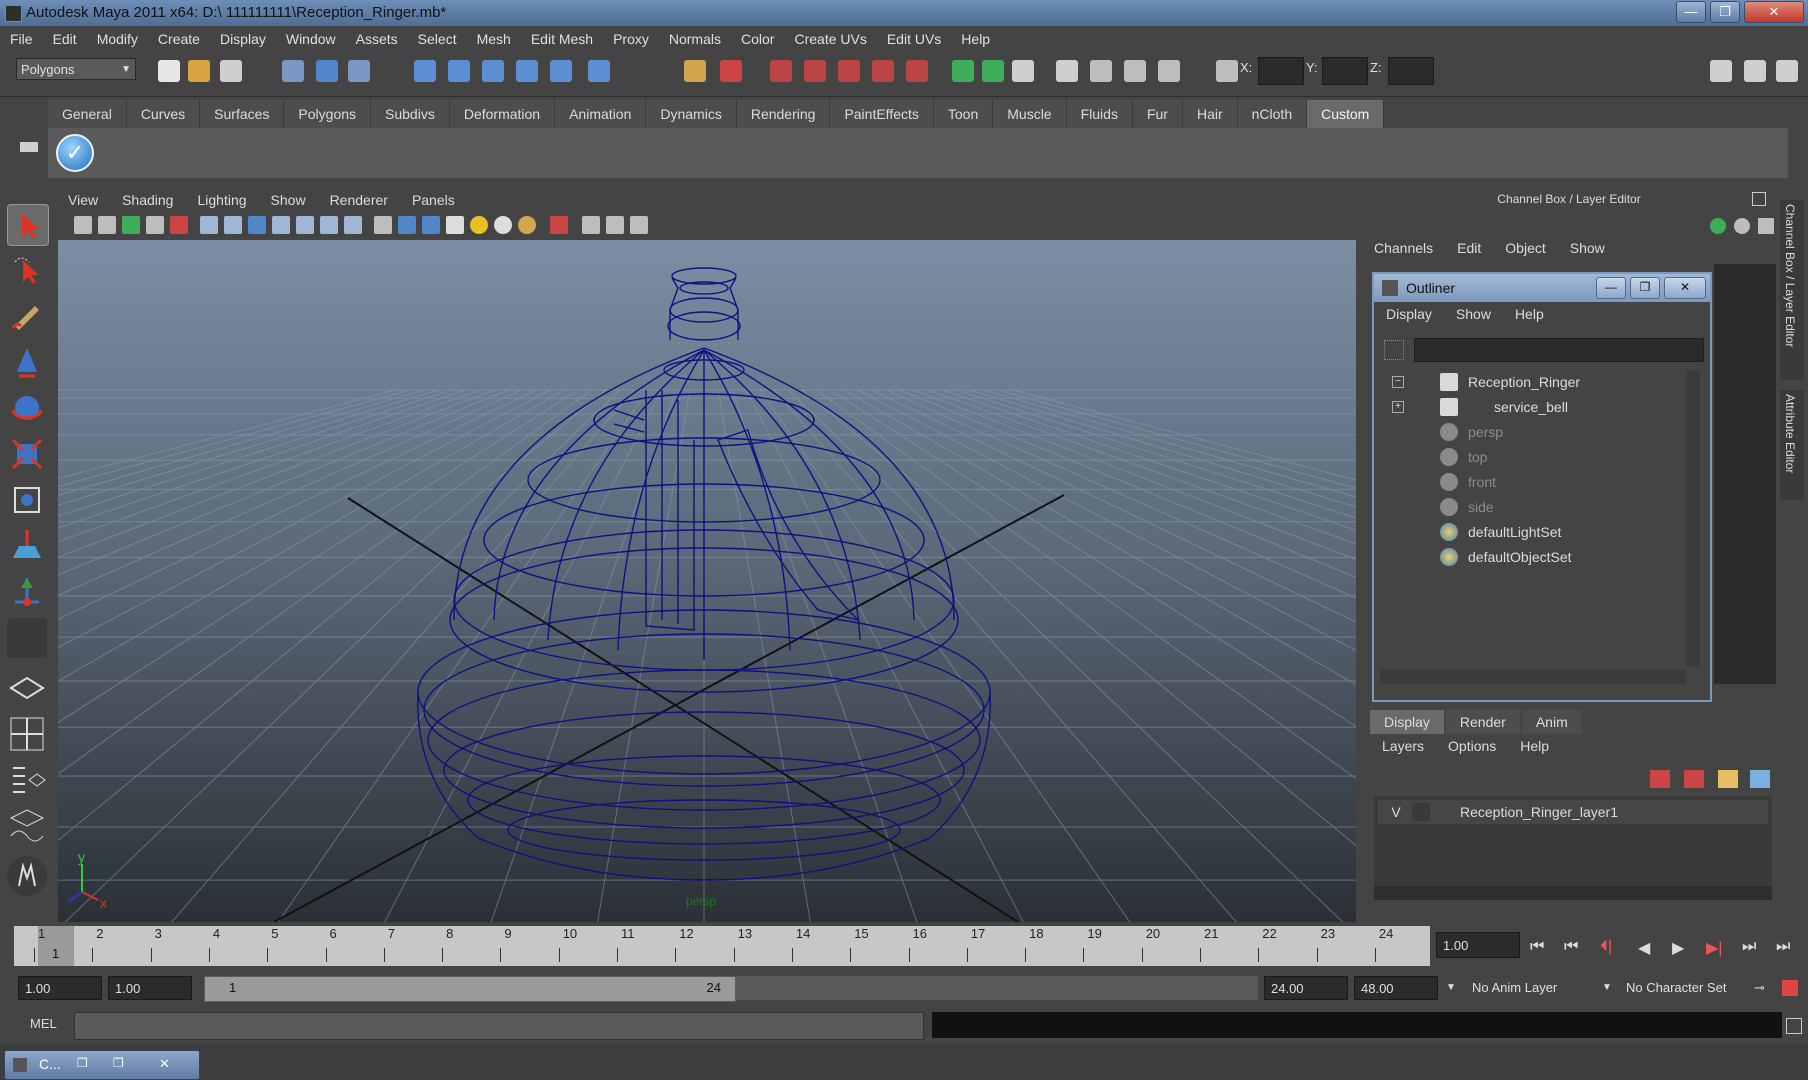  I want to click on channel-box-menu-channels: Channels, so click(1403, 248).